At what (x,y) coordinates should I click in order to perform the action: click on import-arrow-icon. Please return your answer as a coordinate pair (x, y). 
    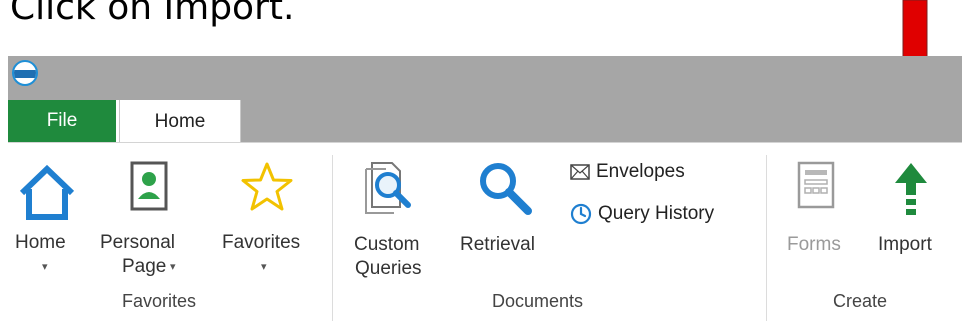
    Looking at the image, I should click on (911, 189).